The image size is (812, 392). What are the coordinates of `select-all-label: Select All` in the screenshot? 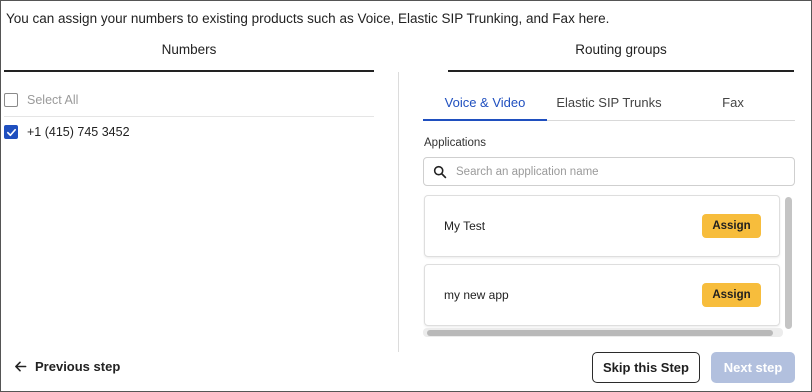 It's located at (53, 100).